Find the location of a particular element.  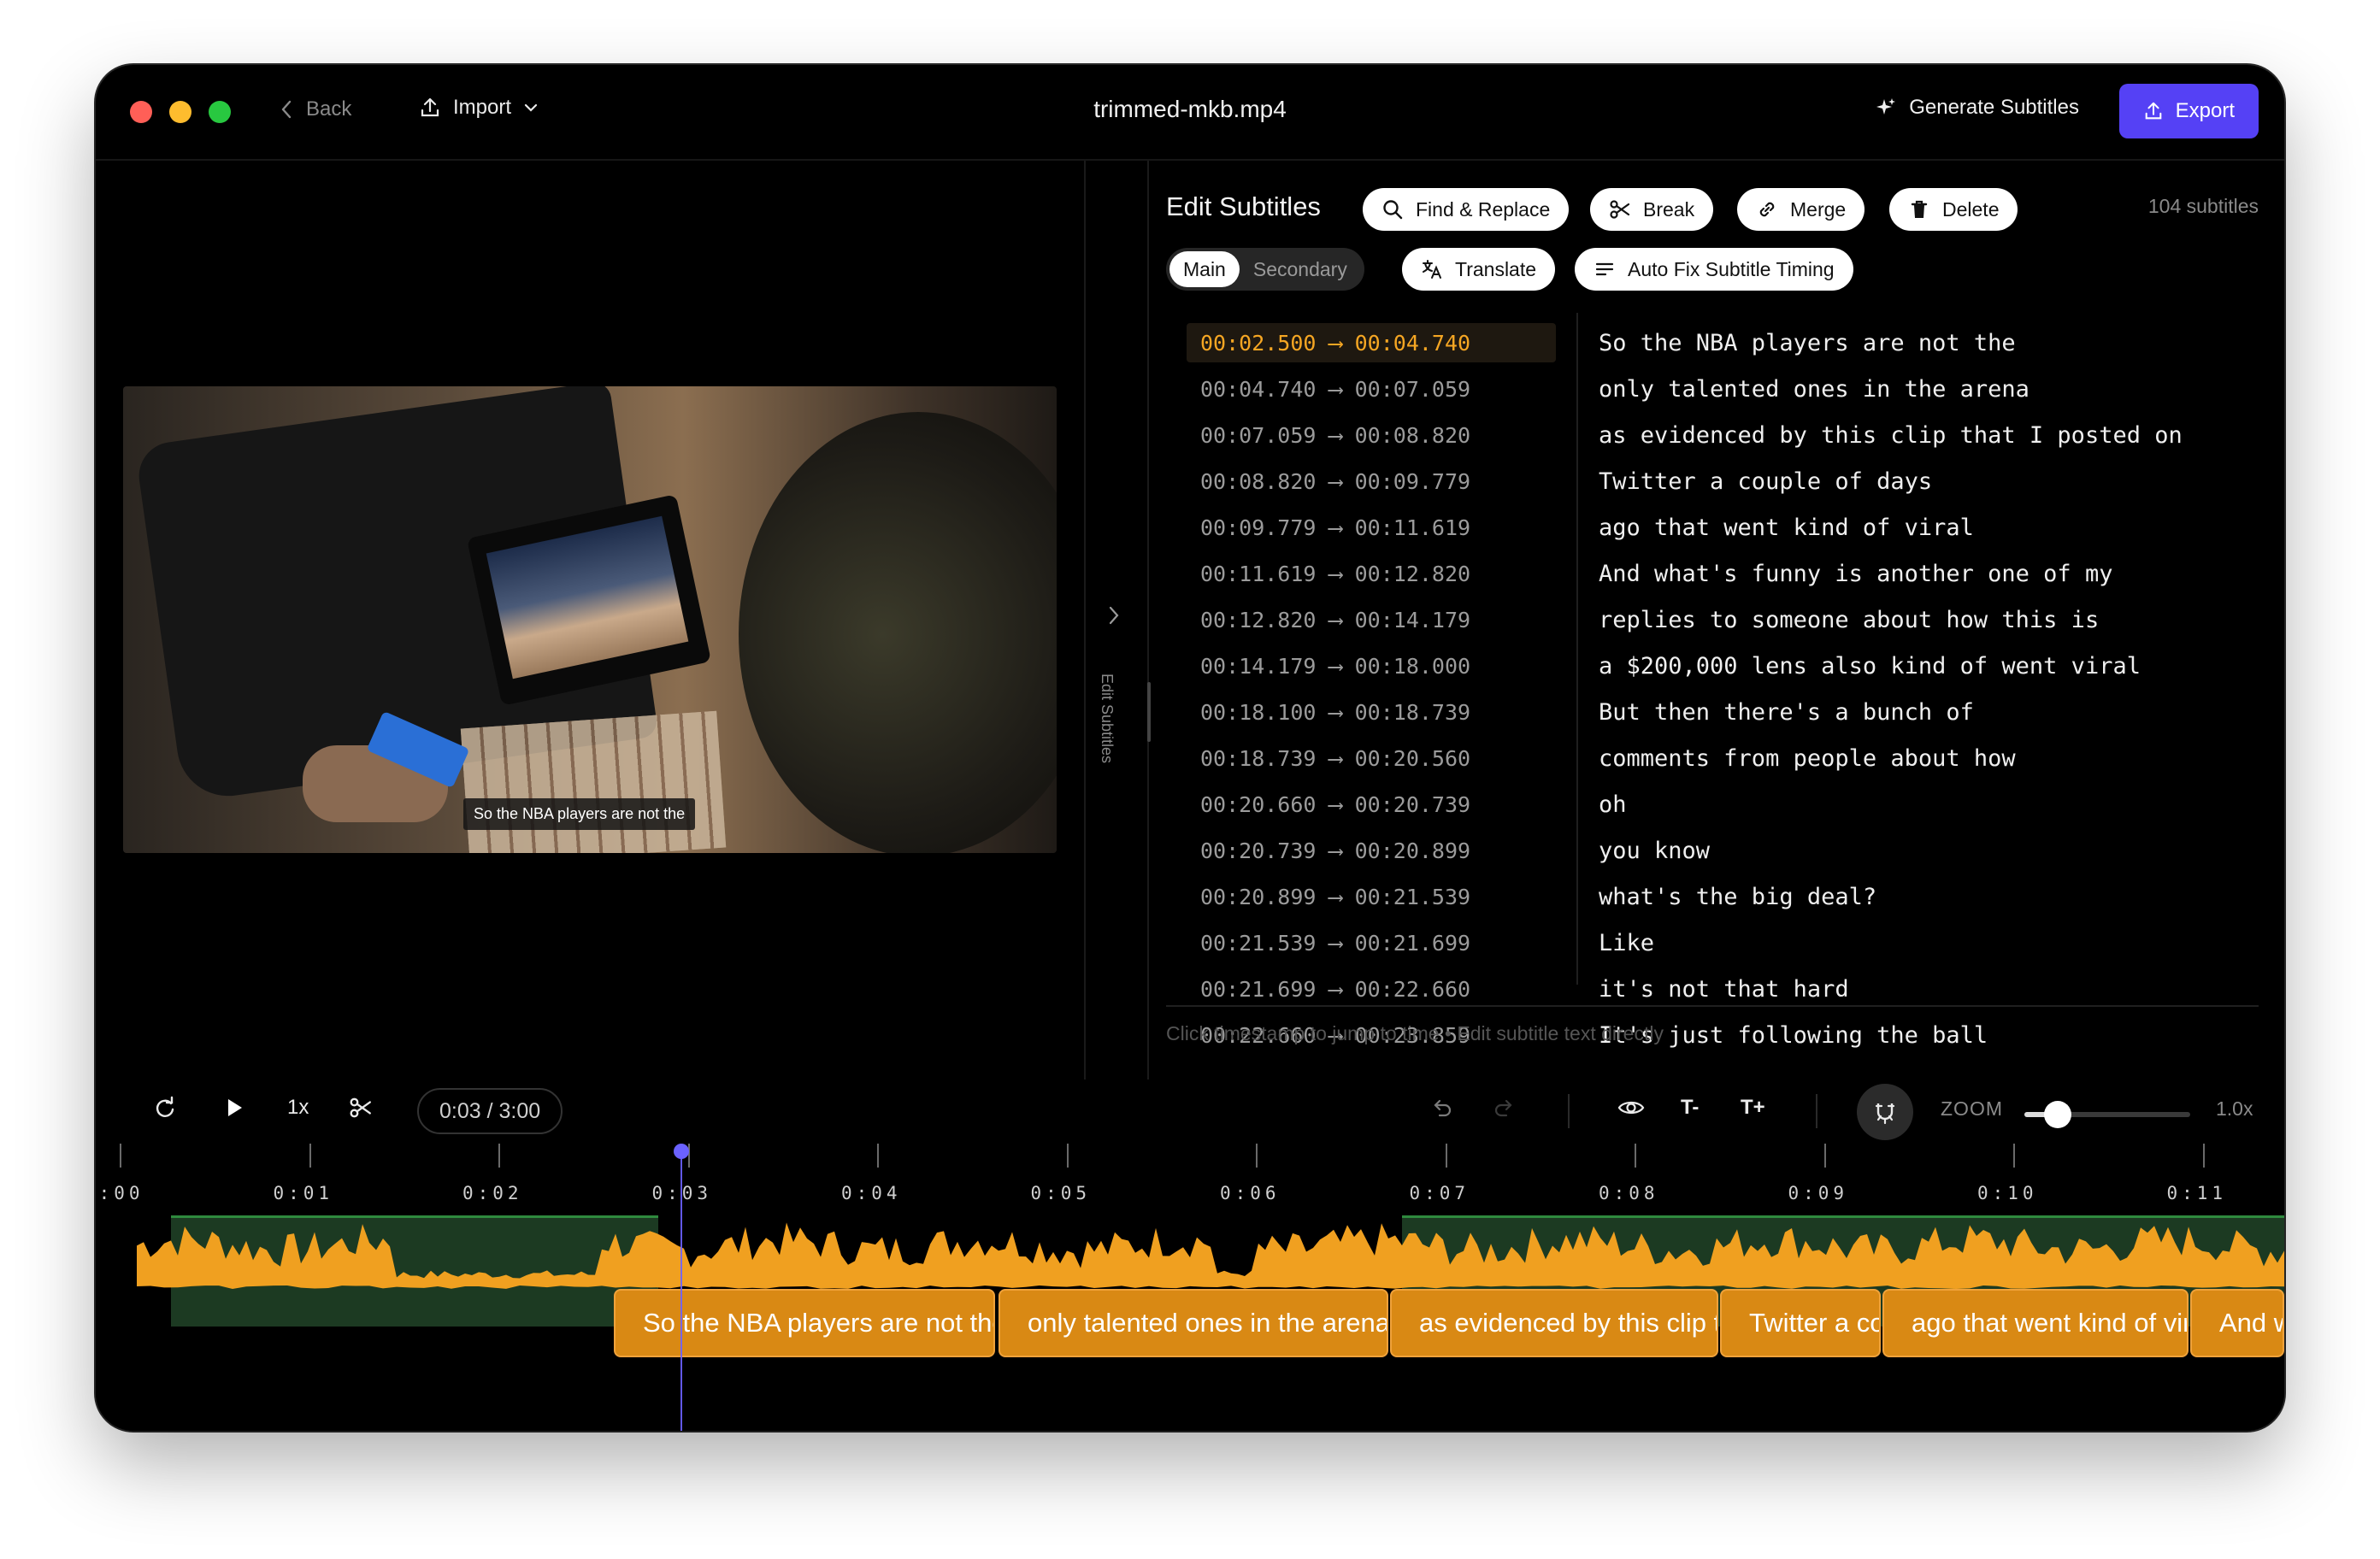

subtitle-row: 00:20.660 ⟶ 00:20.739 oh is located at coordinates (1721, 804).